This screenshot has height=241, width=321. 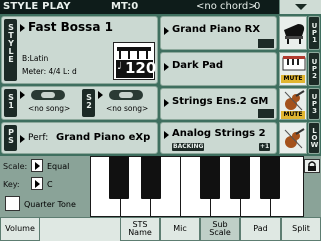 I want to click on scale-select-button, so click(x=37, y=165).